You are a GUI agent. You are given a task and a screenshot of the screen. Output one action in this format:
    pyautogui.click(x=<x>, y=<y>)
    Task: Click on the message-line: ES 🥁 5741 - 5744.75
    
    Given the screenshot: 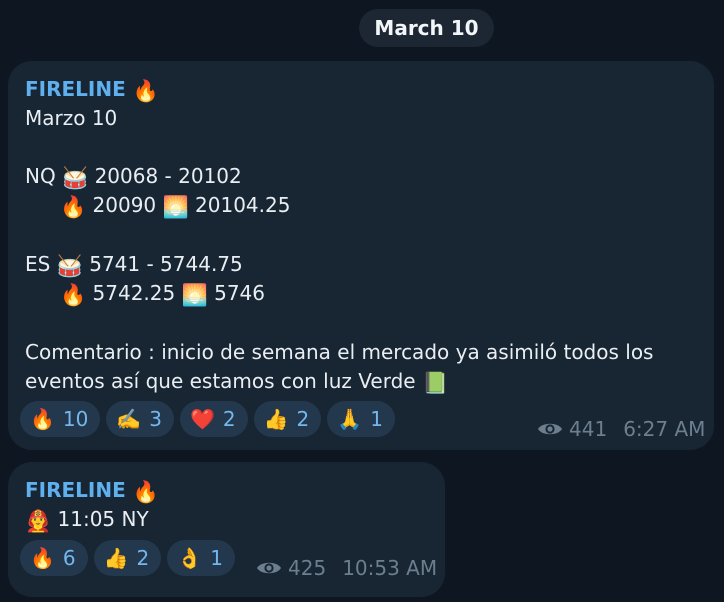 What is the action you would take?
    pyautogui.click(x=134, y=264)
    